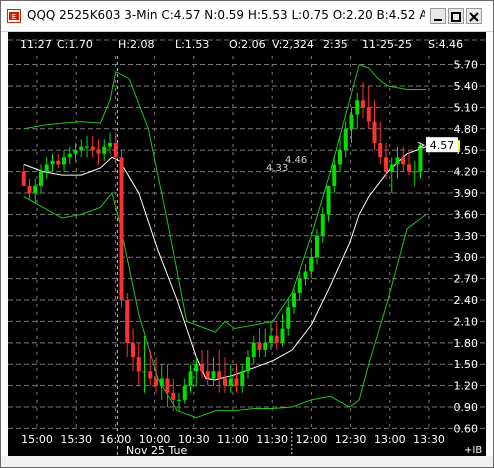 The width and height of the screenshot is (494, 468). What do you see at coordinates (351, 439) in the screenshot?
I see `x-tick-label: 12:30` at bounding box center [351, 439].